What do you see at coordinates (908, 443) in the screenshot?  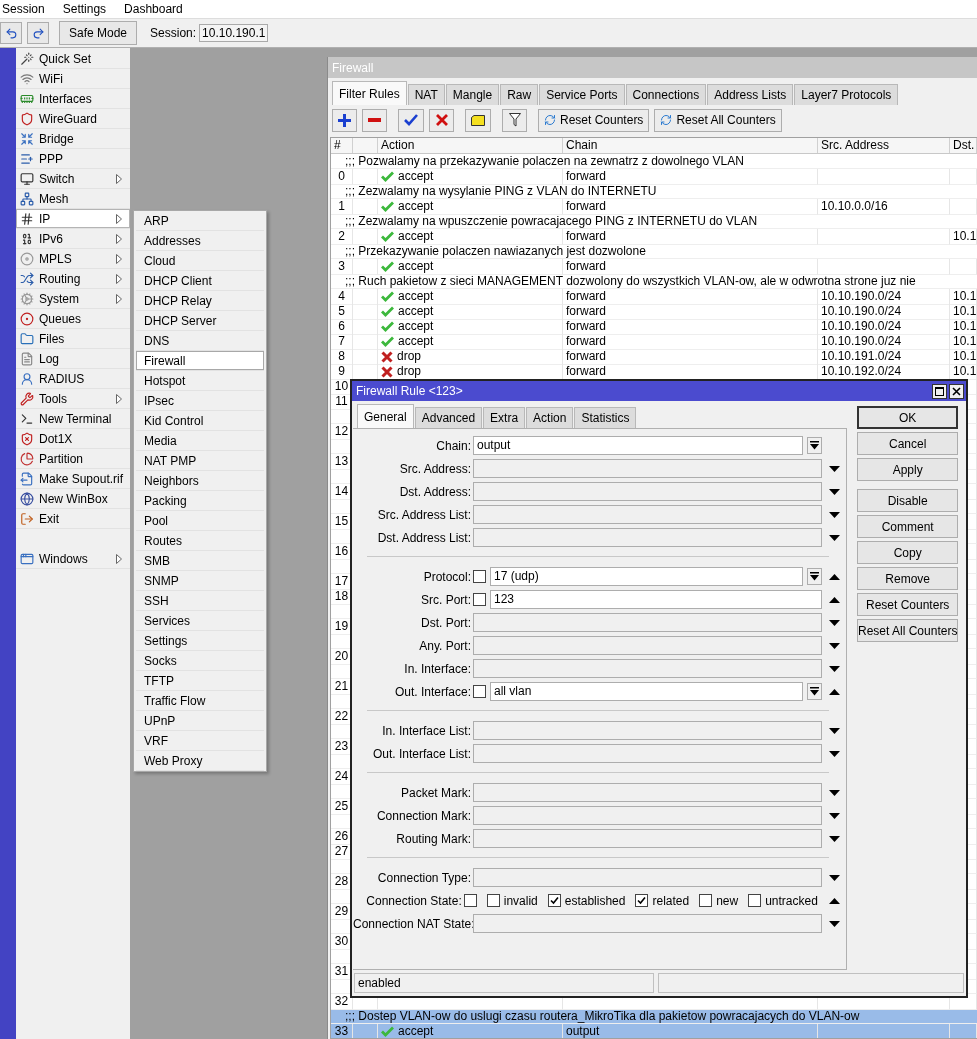 I see `dialog-button: Cancel` at bounding box center [908, 443].